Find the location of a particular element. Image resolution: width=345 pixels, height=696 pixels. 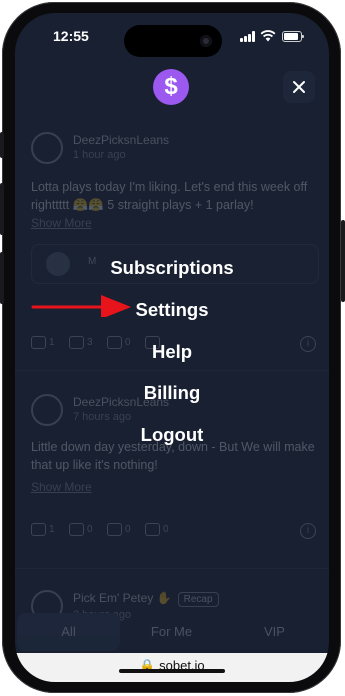

thumbs-down-button: 0 is located at coordinates (119, 531).